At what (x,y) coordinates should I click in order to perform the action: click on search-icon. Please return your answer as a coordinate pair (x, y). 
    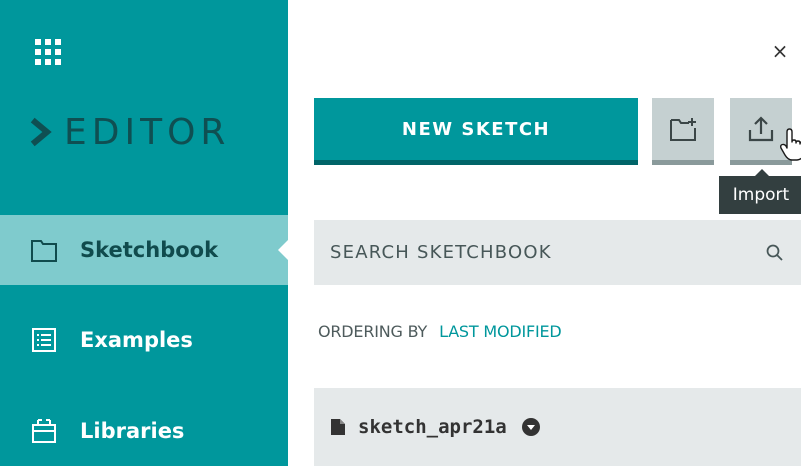
    Looking at the image, I should click on (775, 253).